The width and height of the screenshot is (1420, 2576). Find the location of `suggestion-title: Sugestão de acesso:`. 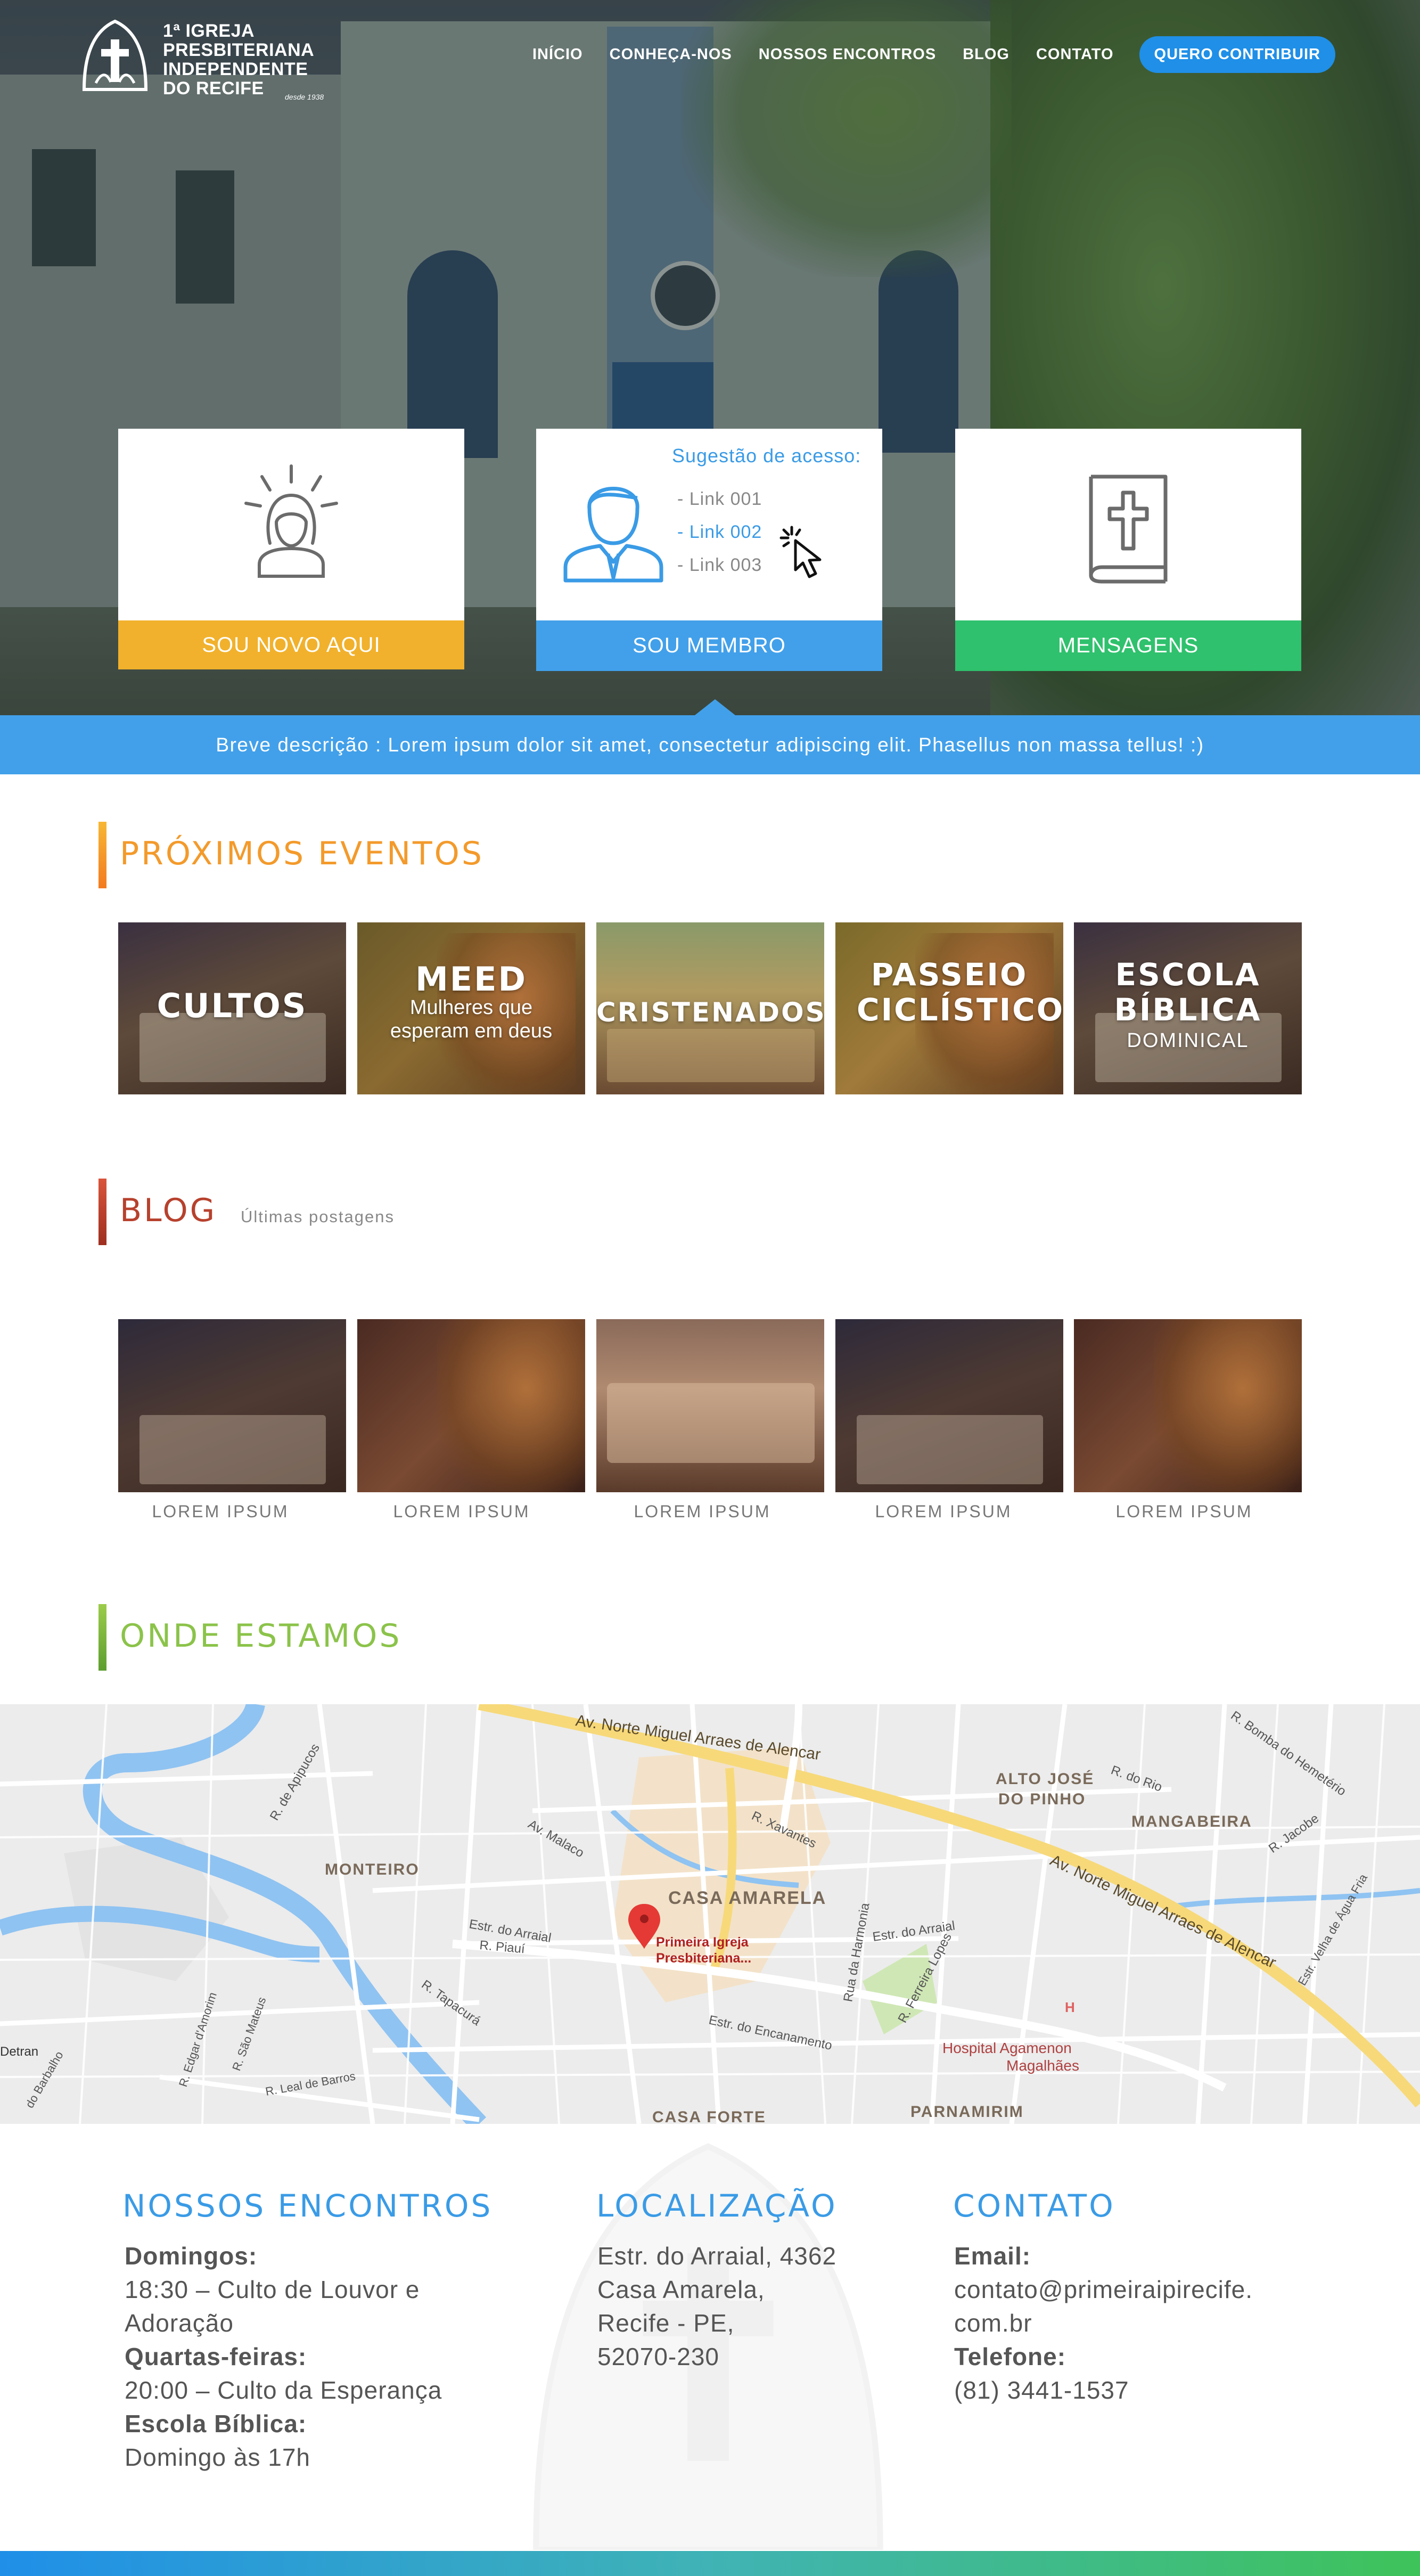

suggestion-title: Sugestão de acesso: is located at coordinates (766, 456).